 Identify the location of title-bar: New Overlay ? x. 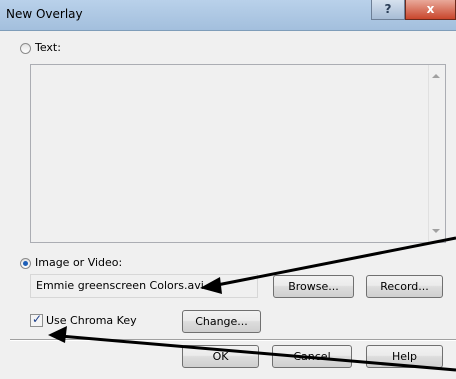
(228, 15).